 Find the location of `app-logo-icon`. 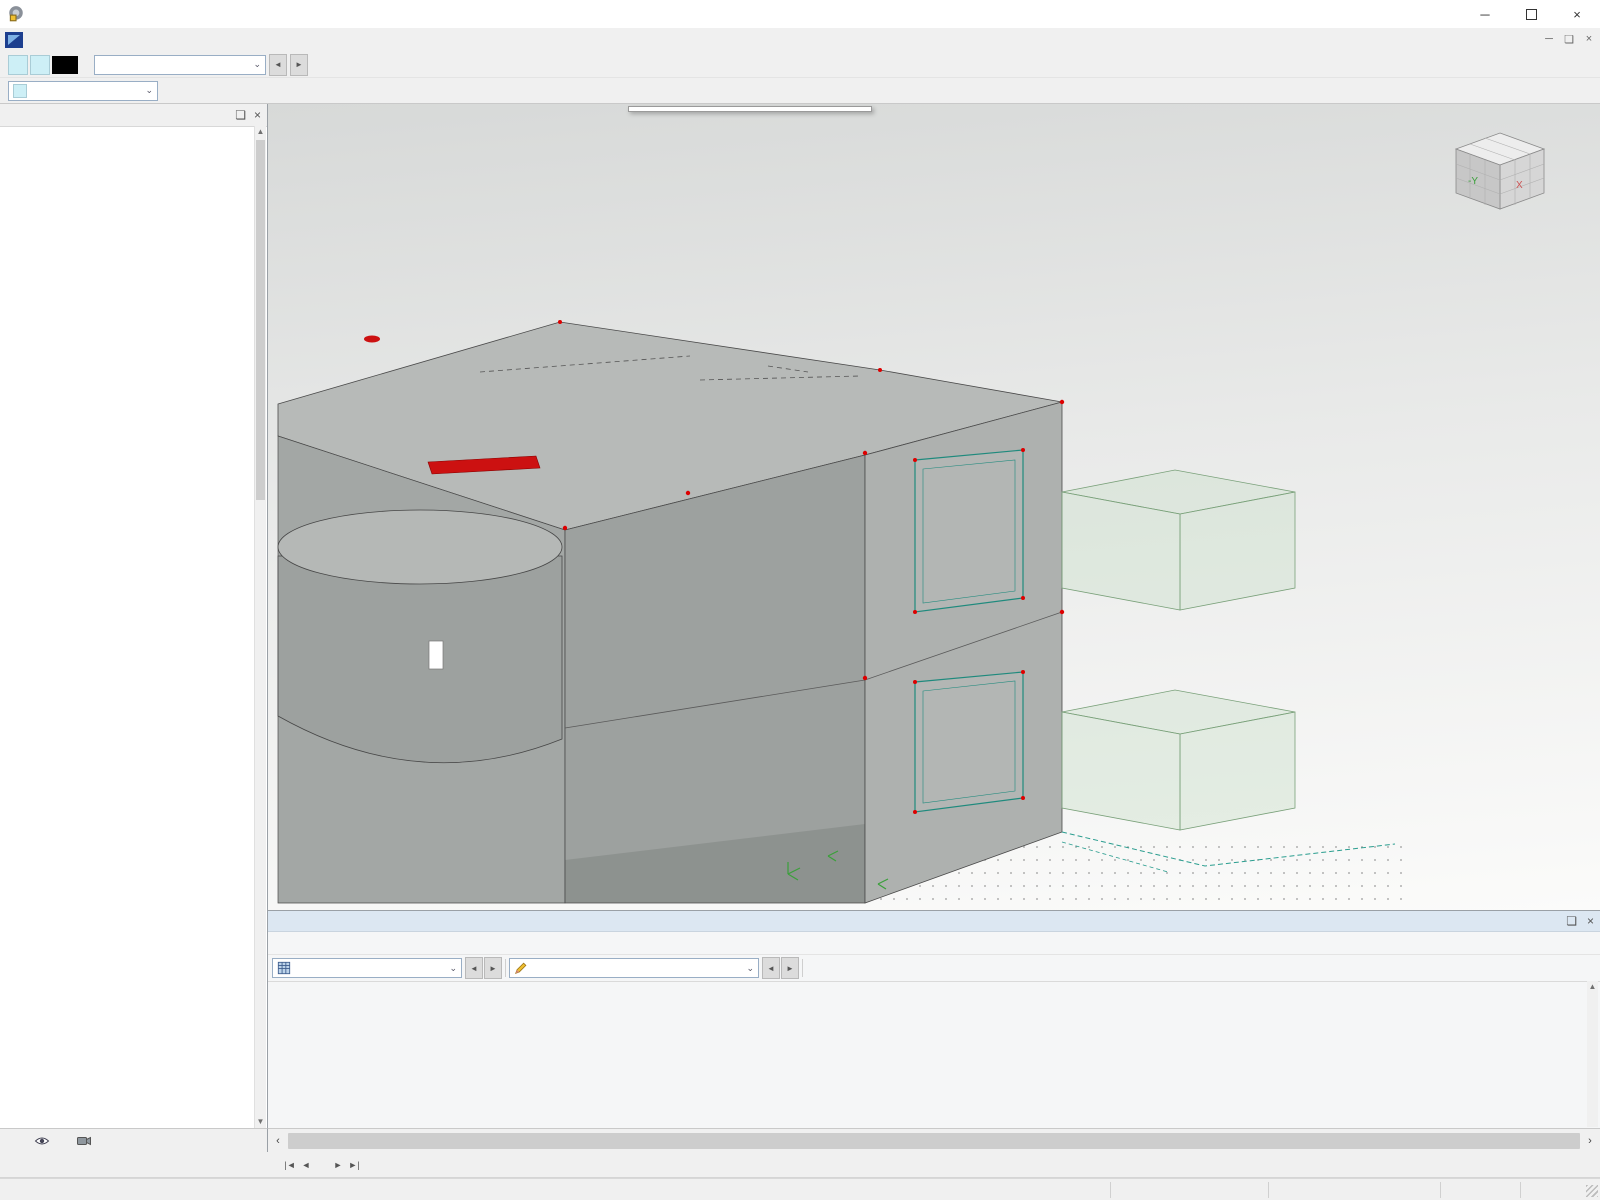

app-logo-icon is located at coordinates (16, 14).